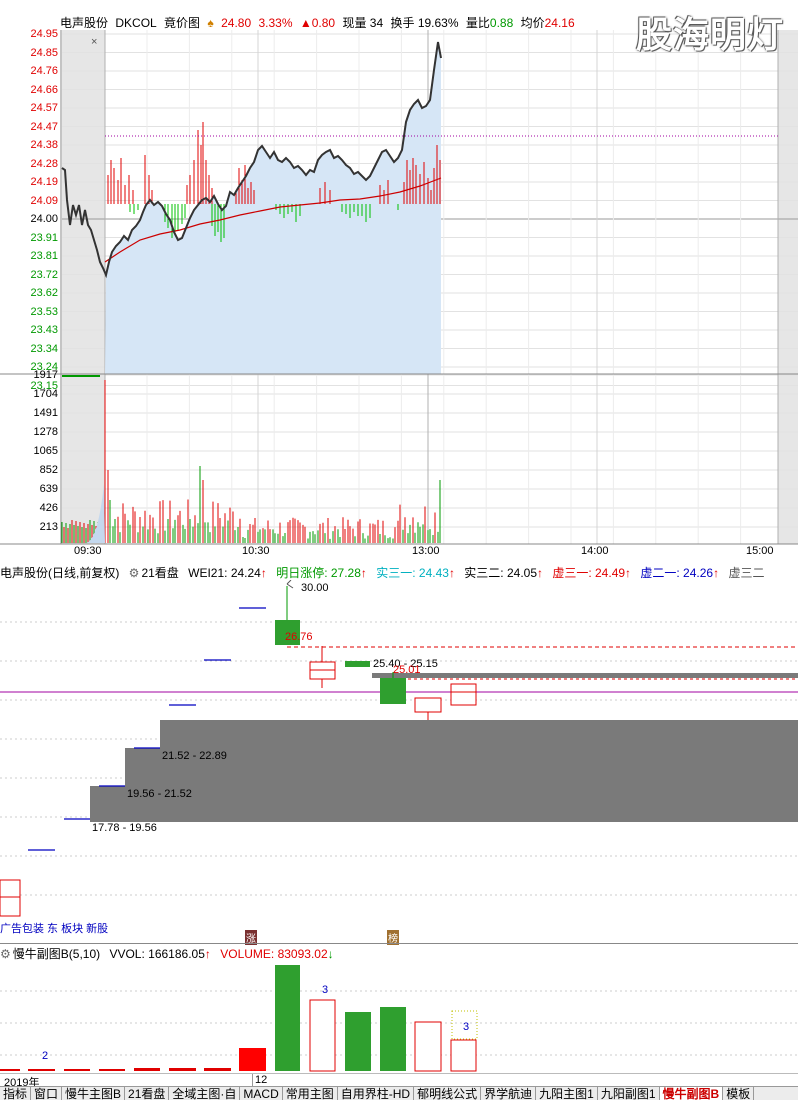  What do you see at coordinates (136, 23) in the screenshot?
I see `stock-code: DKCOL` at bounding box center [136, 23].